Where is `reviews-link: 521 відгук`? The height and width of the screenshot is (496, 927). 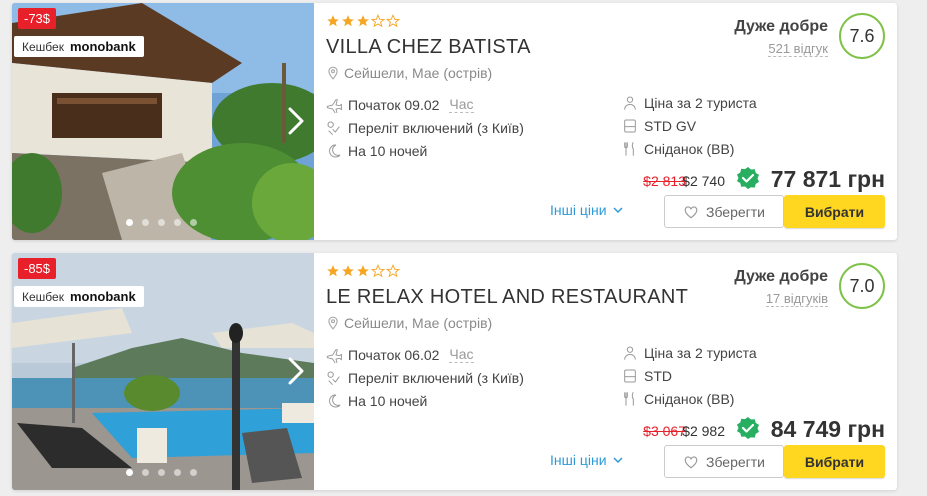
reviews-link: 521 відгук is located at coordinates (798, 49).